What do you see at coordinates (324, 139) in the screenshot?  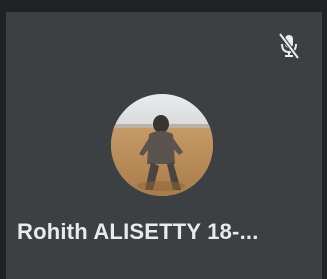 I see `right-frame-edge` at bounding box center [324, 139].